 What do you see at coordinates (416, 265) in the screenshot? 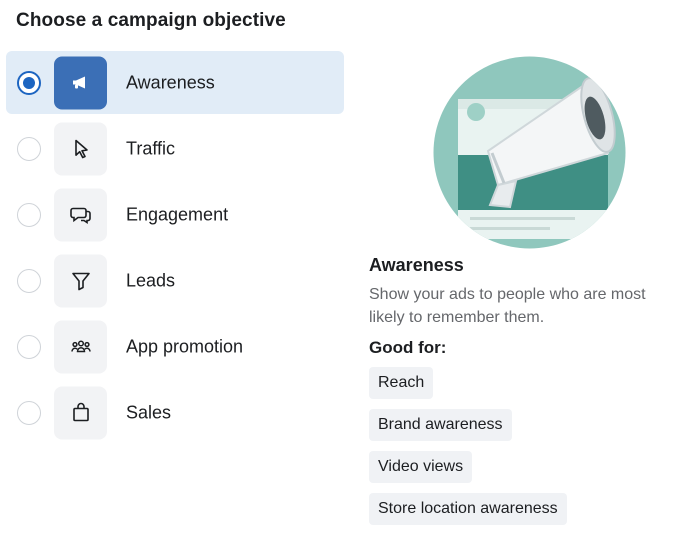
I see `detail-title: Awareness` at bounding box center [416, 265].